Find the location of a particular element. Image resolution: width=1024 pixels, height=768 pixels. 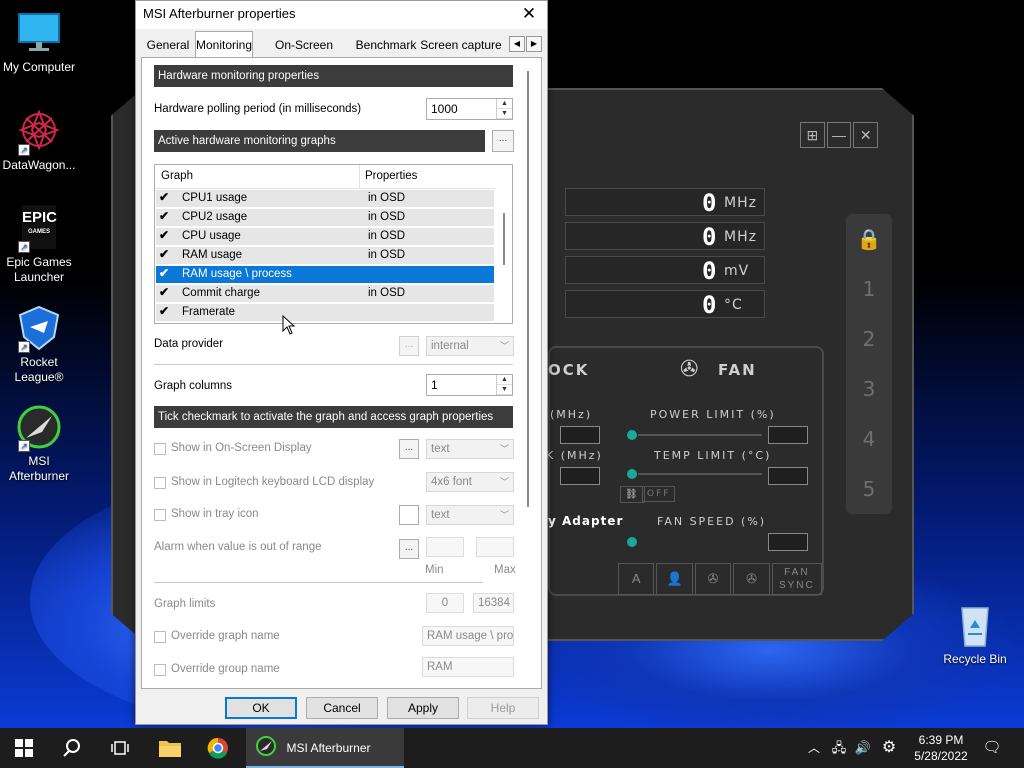

file-explorer-button is located at coordinates (170, 748).